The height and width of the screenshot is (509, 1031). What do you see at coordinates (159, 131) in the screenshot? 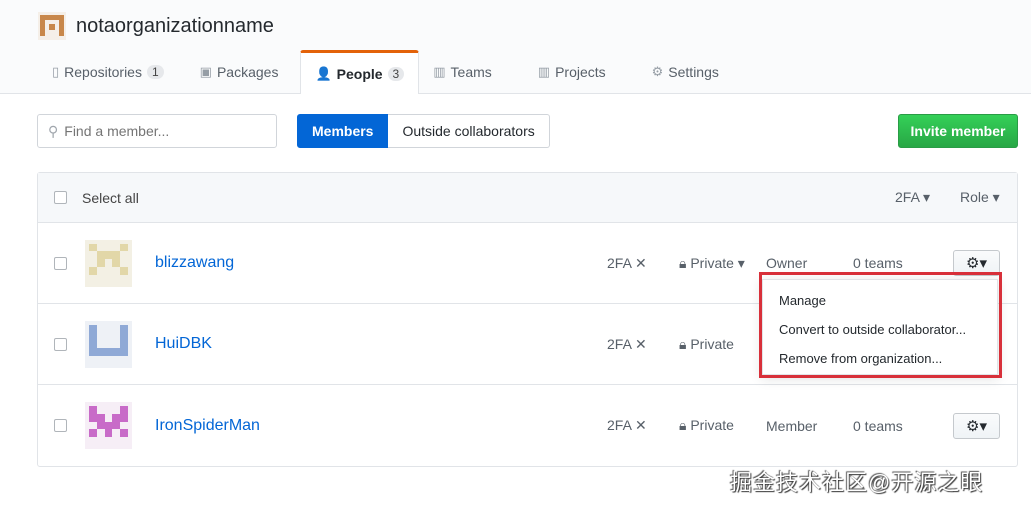
I see `search-input` at bounding box center [159, 131].